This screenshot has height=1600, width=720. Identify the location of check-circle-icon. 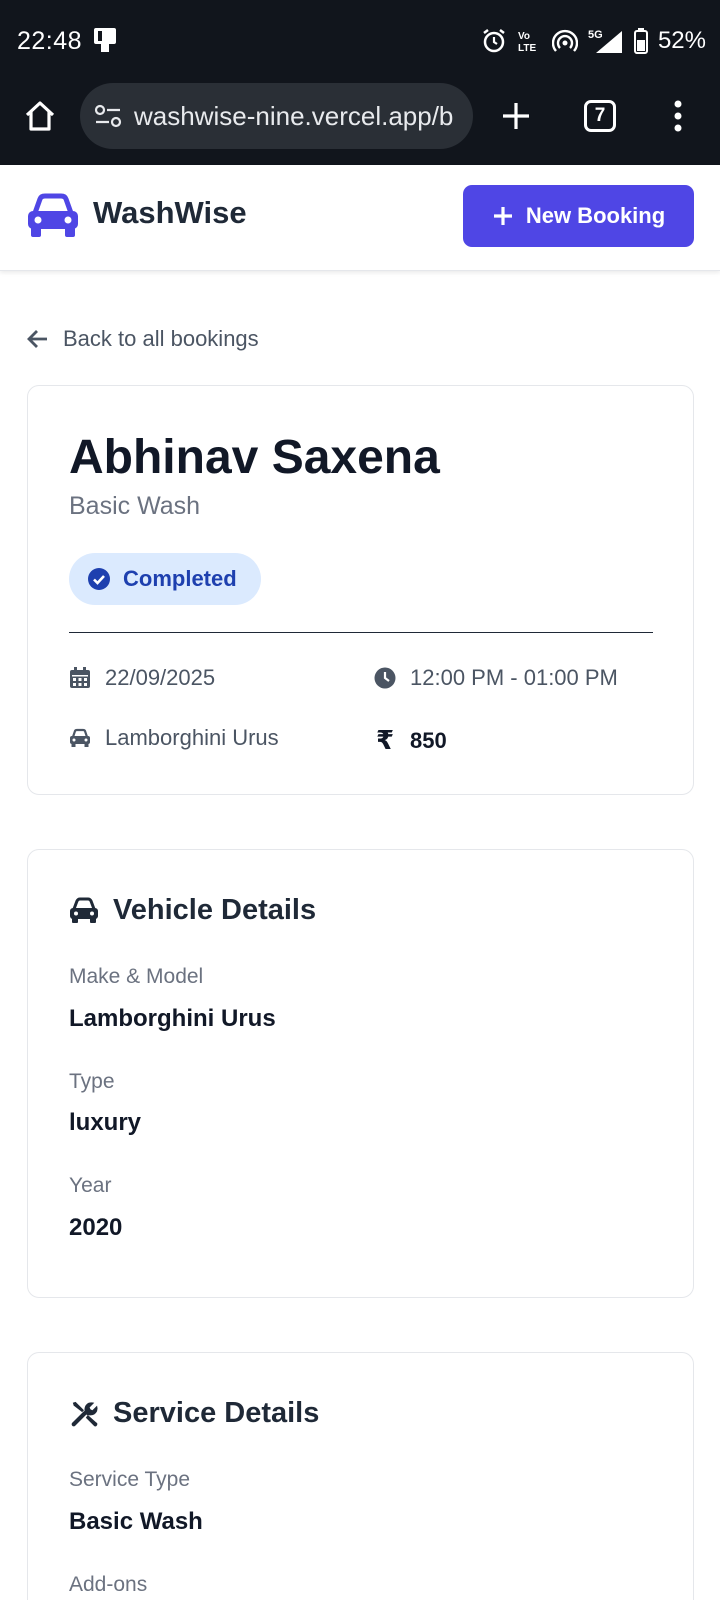
(99, 579).